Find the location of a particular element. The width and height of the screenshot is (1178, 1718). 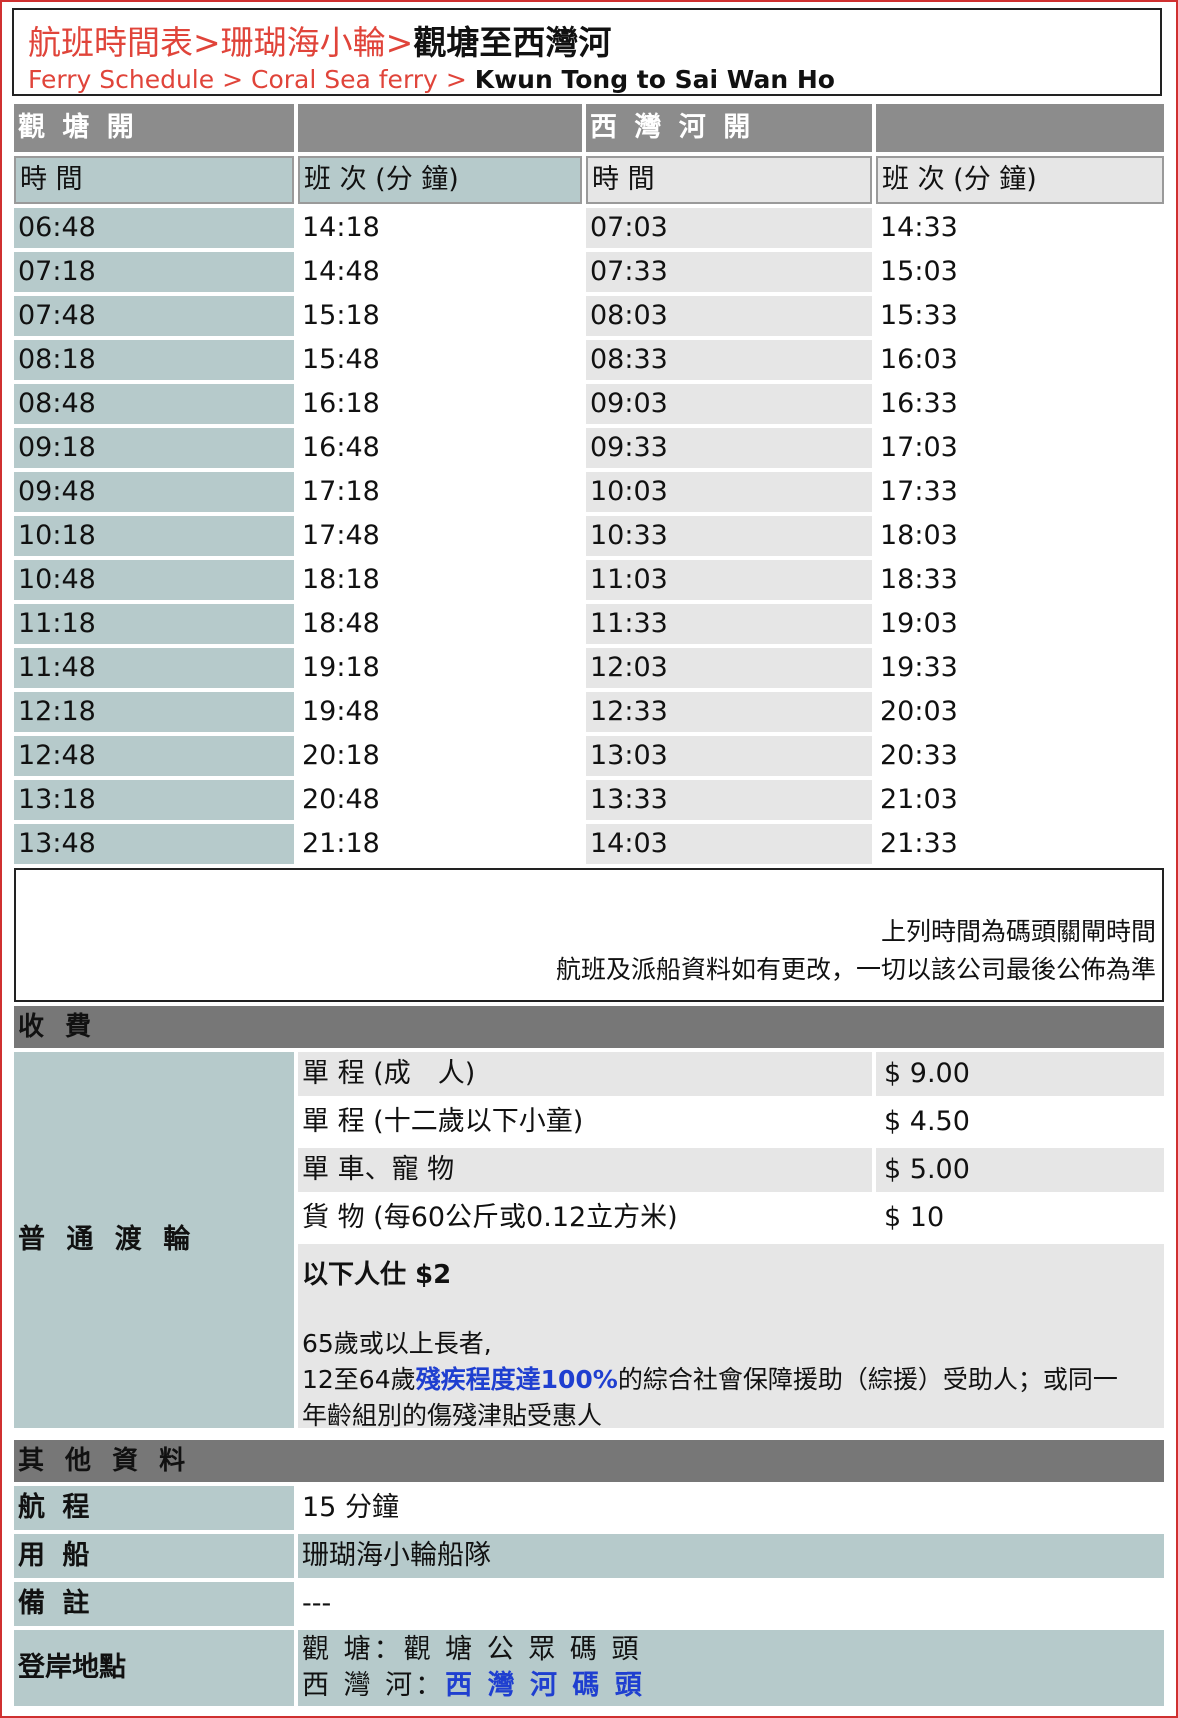

sailing-sai-wan-ho-cell: 18:03 is located at coordinates (1020, 536).